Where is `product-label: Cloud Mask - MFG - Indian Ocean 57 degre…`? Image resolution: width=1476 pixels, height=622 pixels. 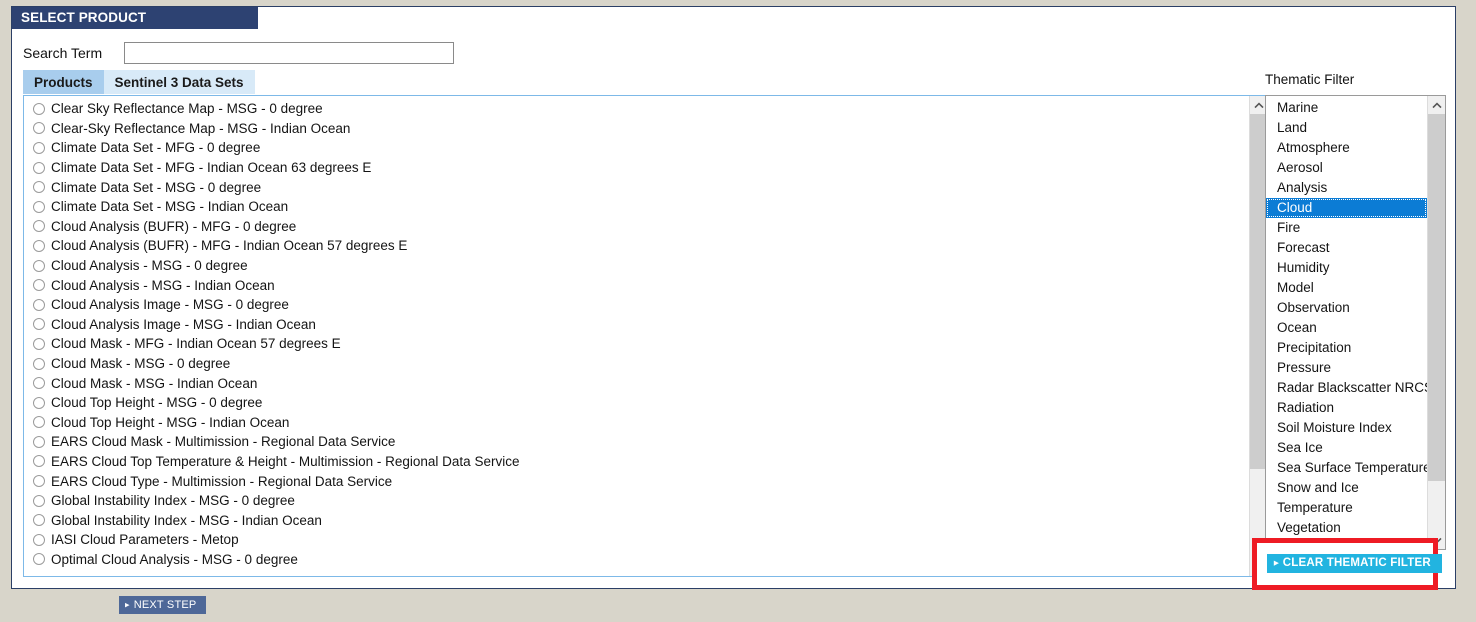 product-label: Cloud Mask - MFG - Indian Ocean 57 degre… is located at coordinates (196, 344).